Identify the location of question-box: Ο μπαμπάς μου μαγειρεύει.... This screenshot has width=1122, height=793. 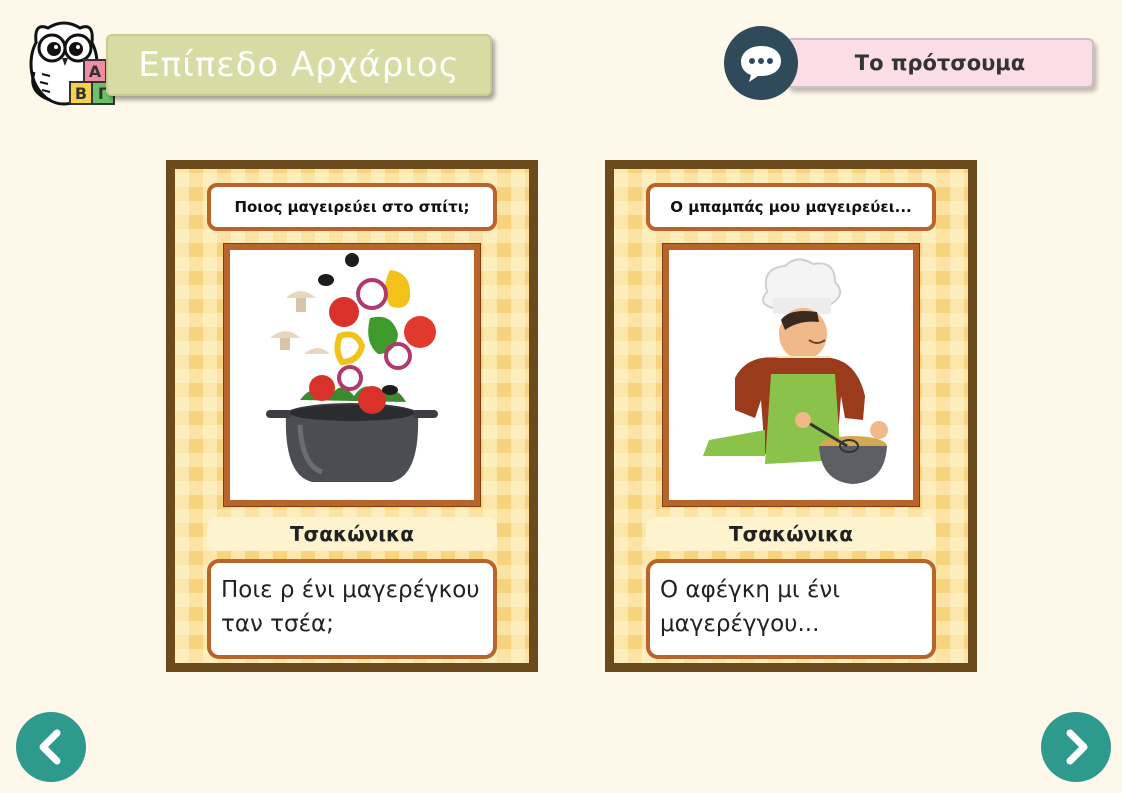
(791, 207).